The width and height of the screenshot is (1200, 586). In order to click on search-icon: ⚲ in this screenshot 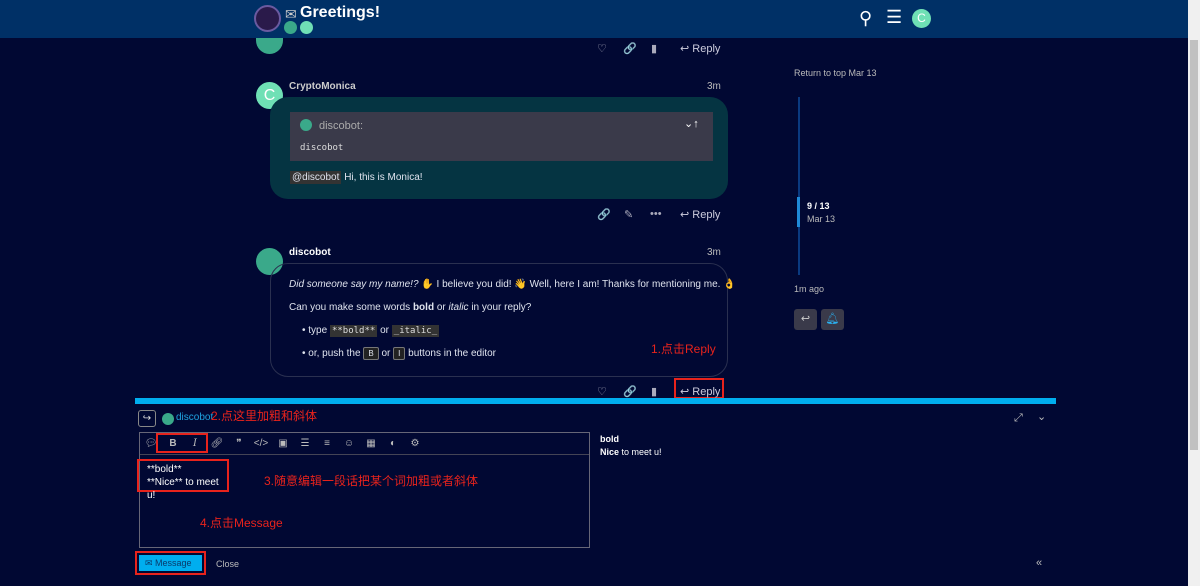, I will do `click(865, 18)`.